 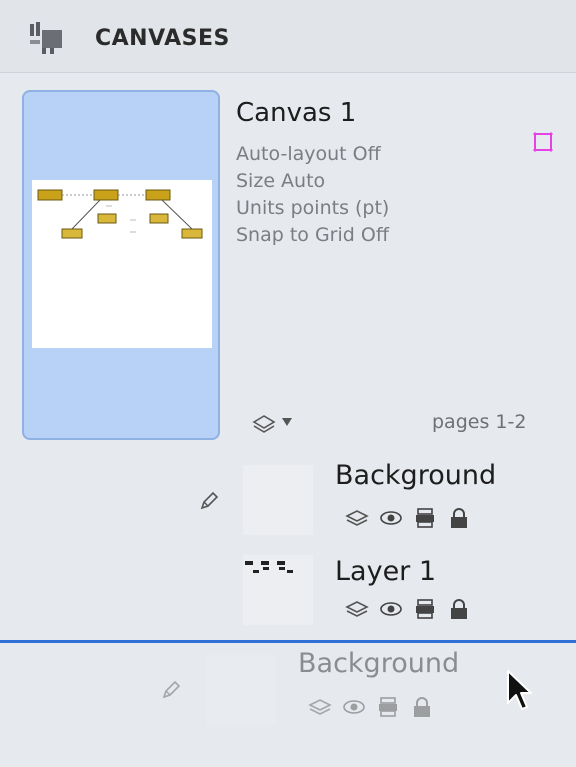 I want to click on layer-preview-icon, so click(x=269, y=567).